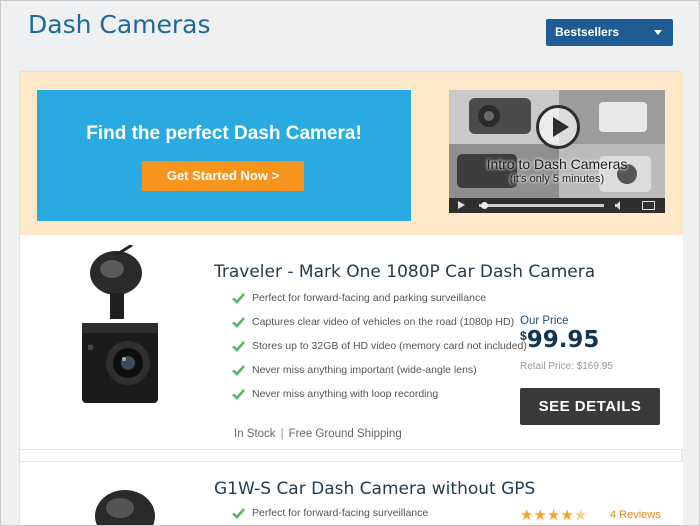  Describe the element at coordinates (619, 205) in the screenshot. I see `volume-icon` at that location.